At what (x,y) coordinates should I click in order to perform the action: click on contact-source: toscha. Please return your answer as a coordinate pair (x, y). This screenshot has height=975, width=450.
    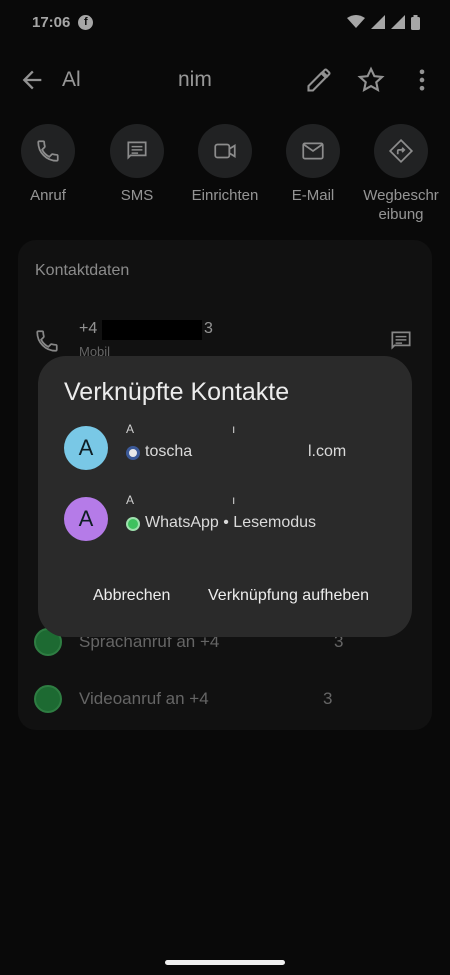
    Looking at the image, I should click on (169, 451).